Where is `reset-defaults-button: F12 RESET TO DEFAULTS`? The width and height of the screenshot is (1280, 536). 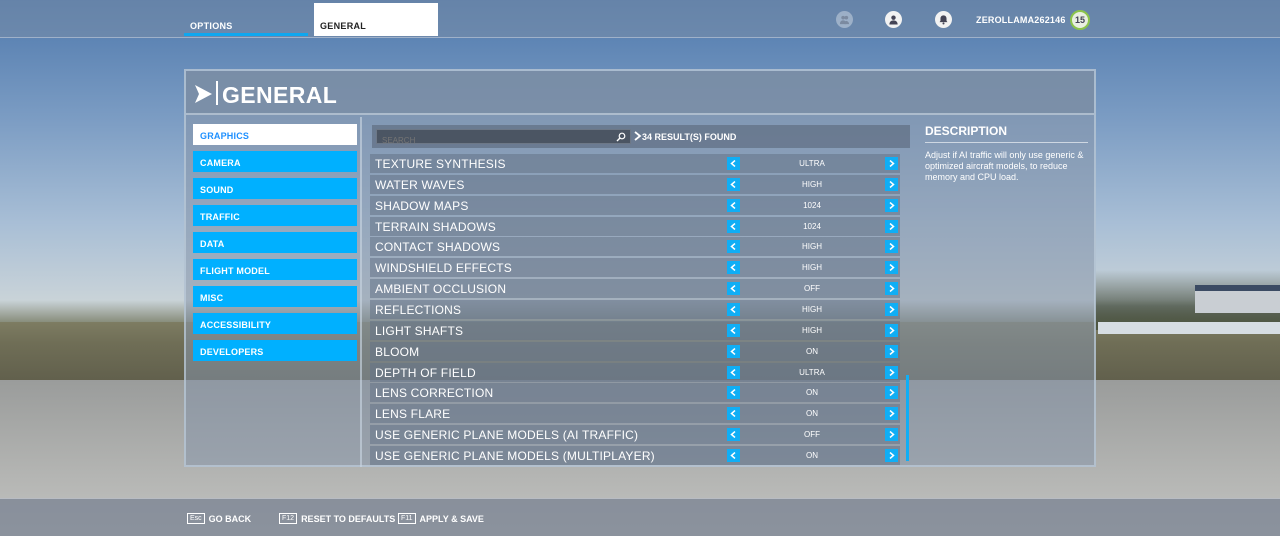
reset-defaults-button: F12 RESET TO DEFAULTS is located at coordinates (337, 518).